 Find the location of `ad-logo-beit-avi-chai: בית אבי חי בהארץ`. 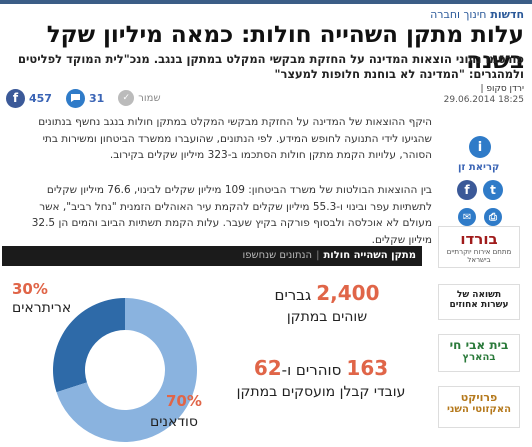

ad-logo-beit-avi-chai: בית אבי חי בהארץ is located at coordinates (479, 353).